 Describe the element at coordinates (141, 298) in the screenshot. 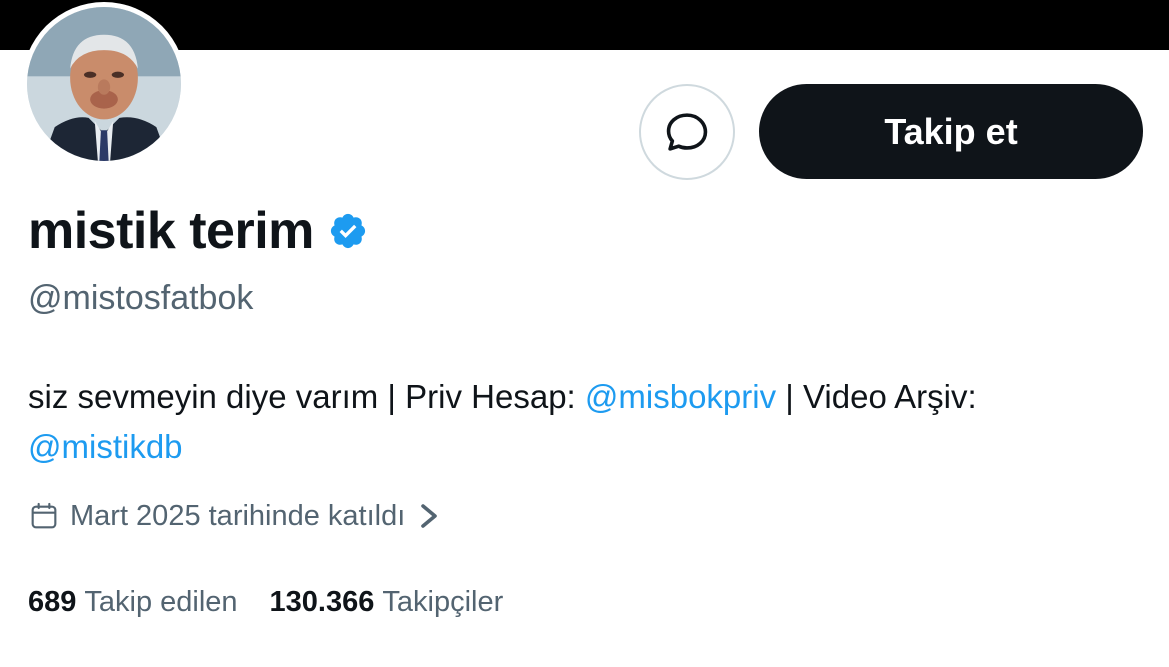

I see `profile-handle: @mistosfatbok` at that location.